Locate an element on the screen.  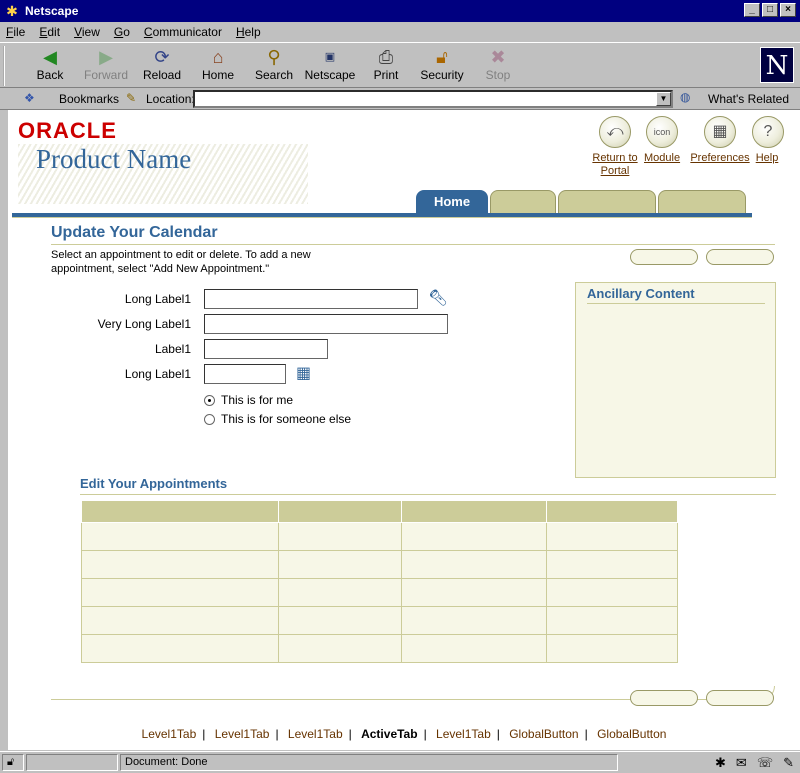
global-help: ? Help is located at coordinates (768, 140).